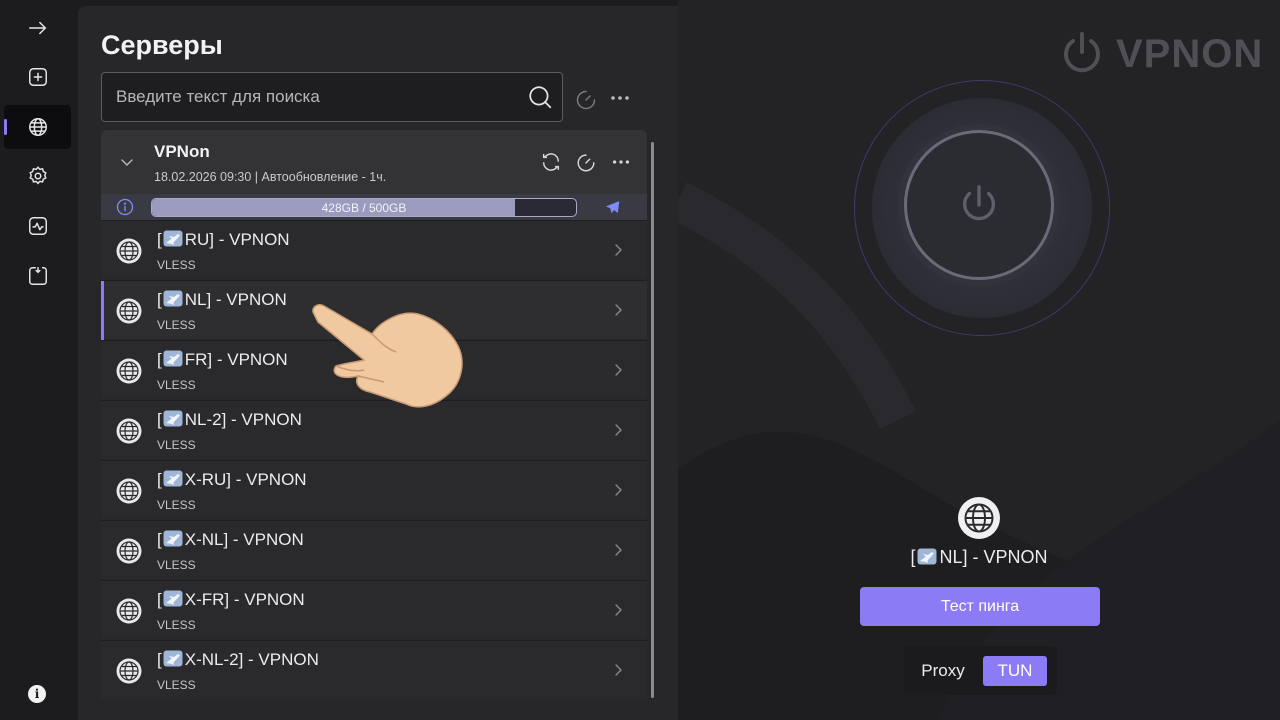  What do you see at coordinates (980, 670) in the screenshot?
I see `mode-toggle: Proxy TUN` at bounding box center [980, 670].